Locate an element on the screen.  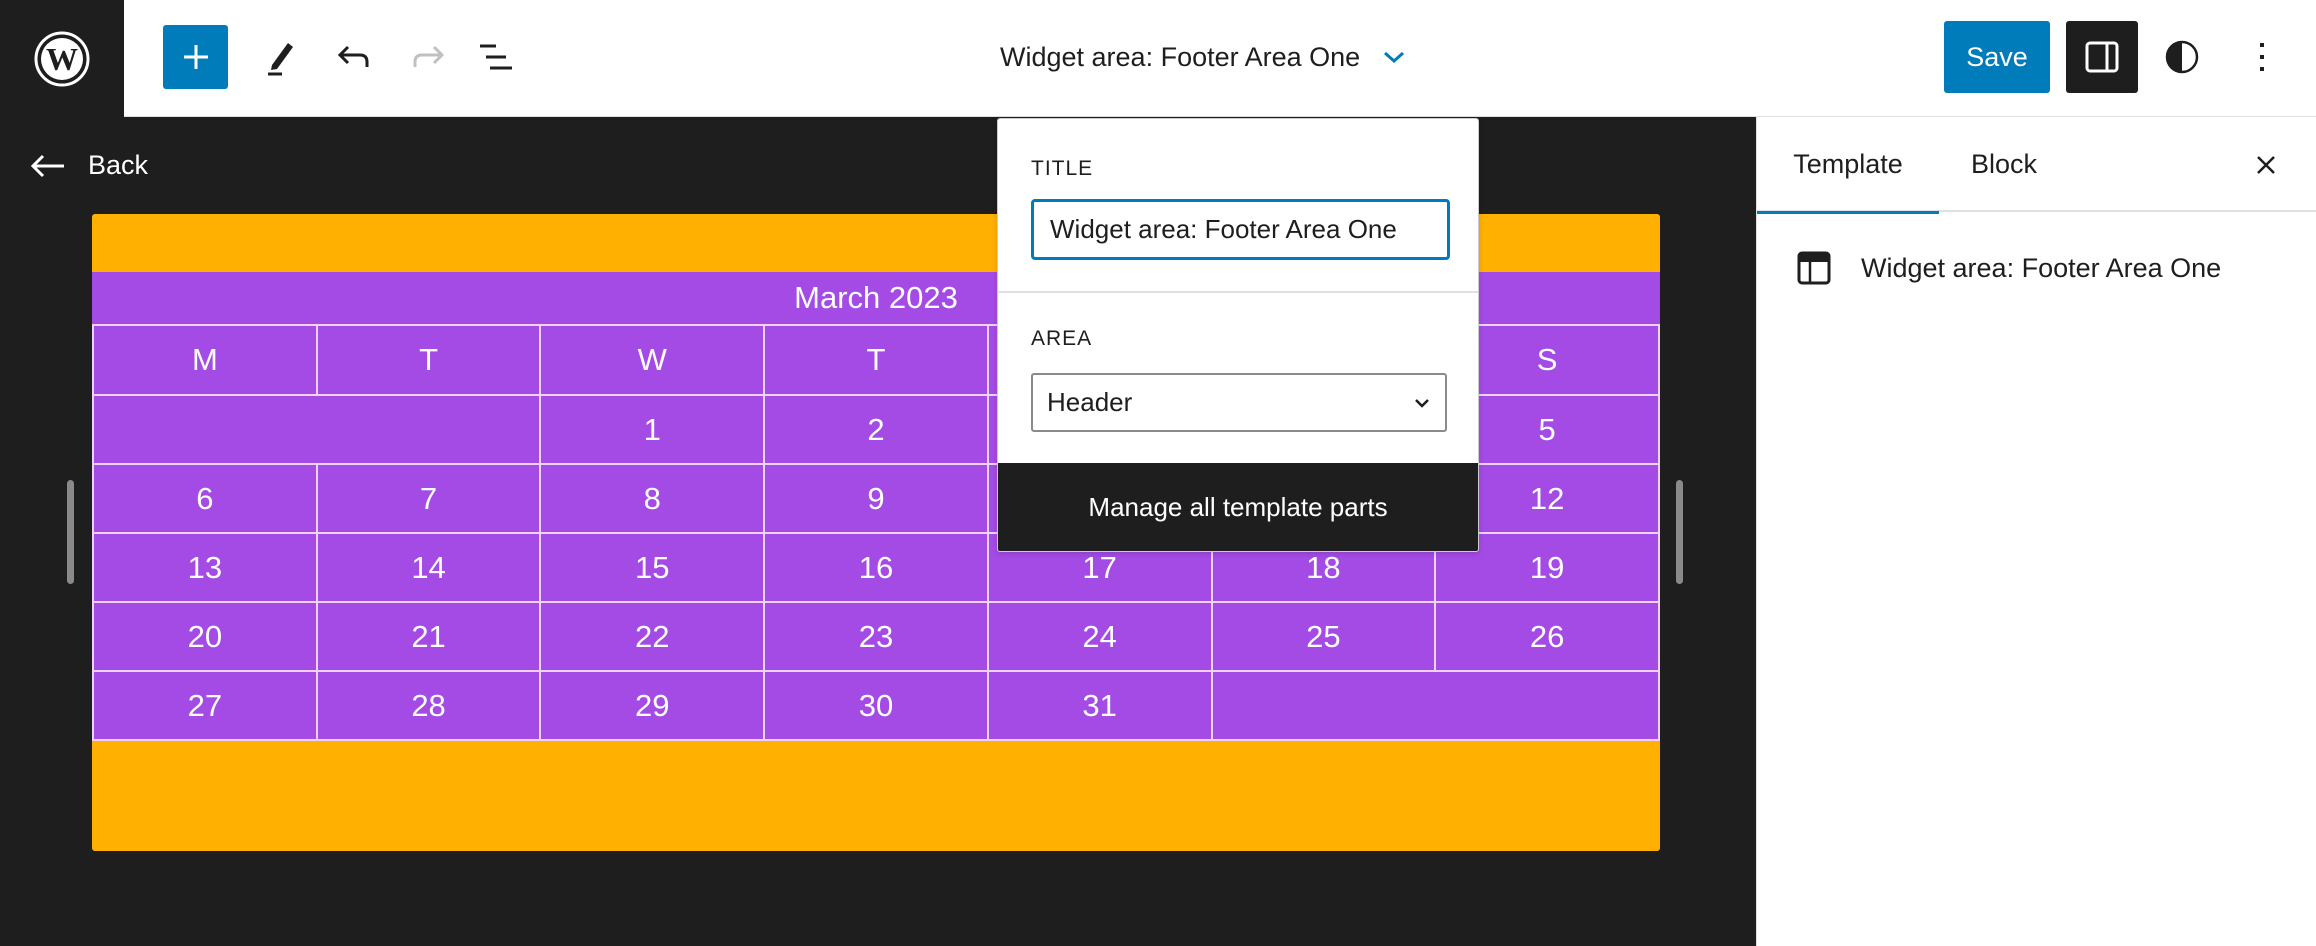
day-cell: 26 is located at coordinates (1547, 636).